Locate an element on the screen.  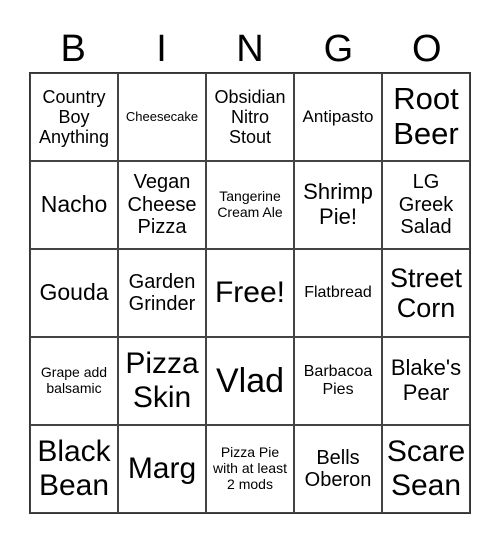
bingo-cell: Pizza Skin is located at coordinates (162, 381).